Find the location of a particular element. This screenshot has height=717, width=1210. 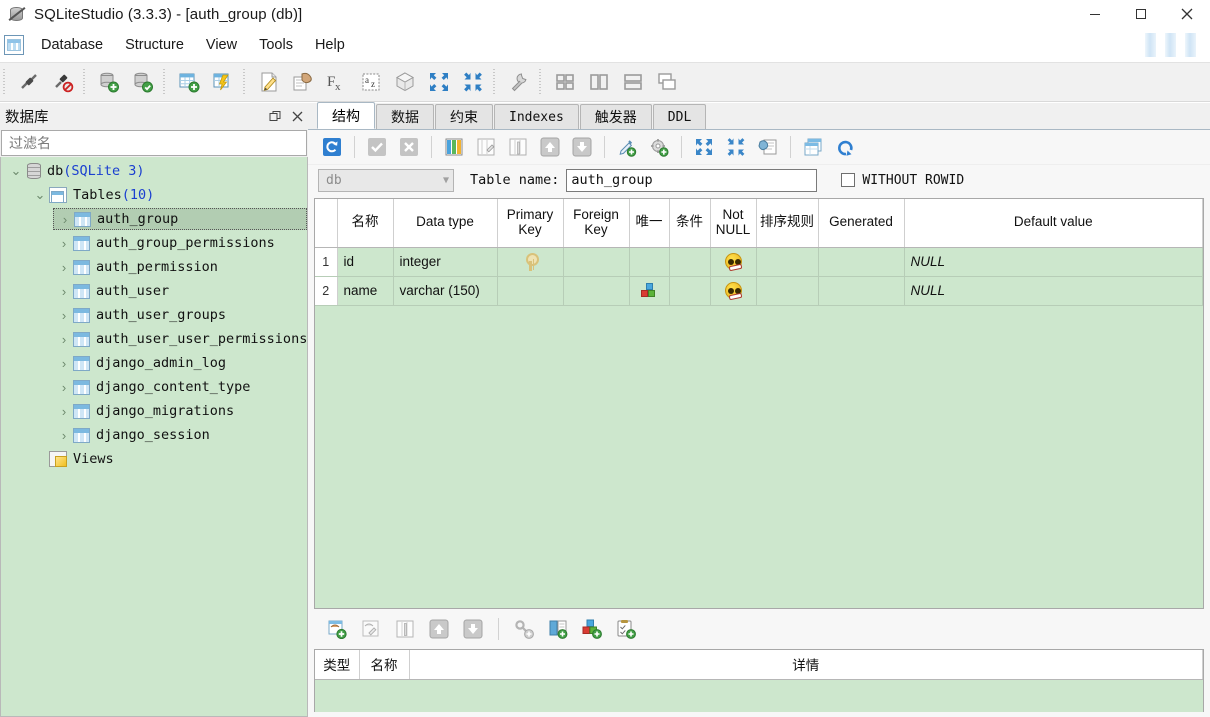

edit-database-icon is located at coordinates (143, 82).